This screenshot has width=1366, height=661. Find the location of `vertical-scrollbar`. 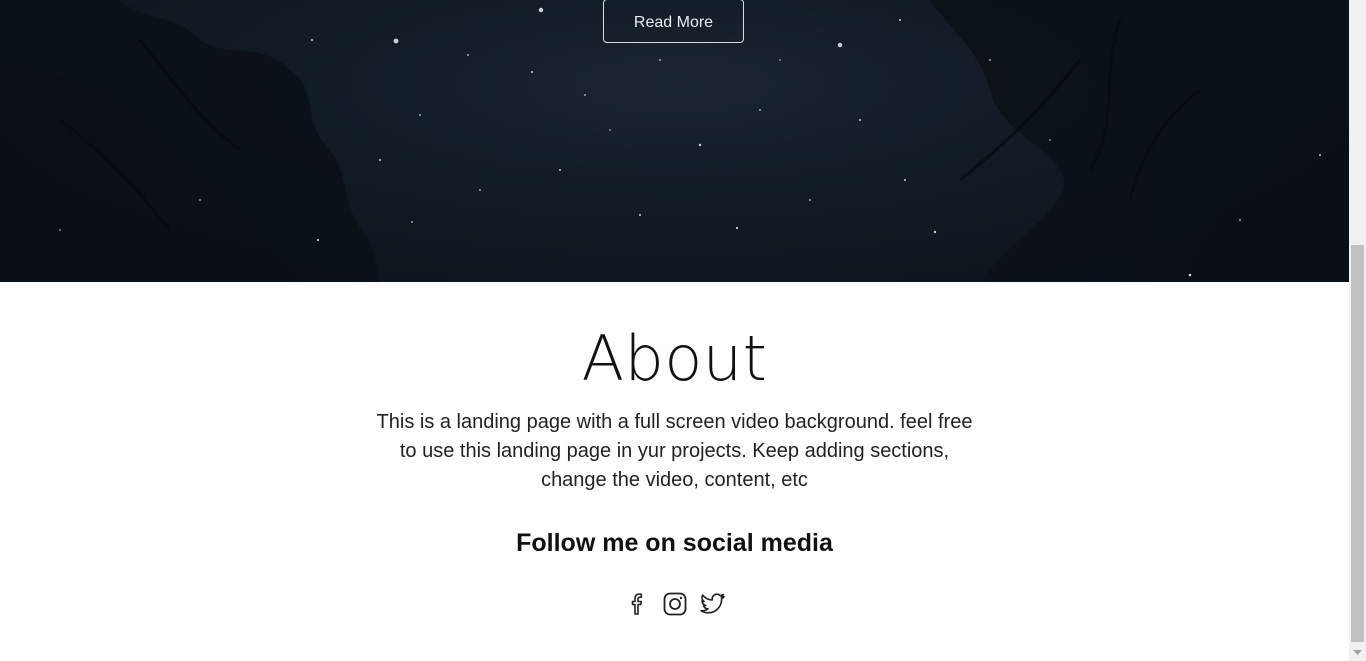

vertical-scrollbar is located at coordinates (1357, 330).